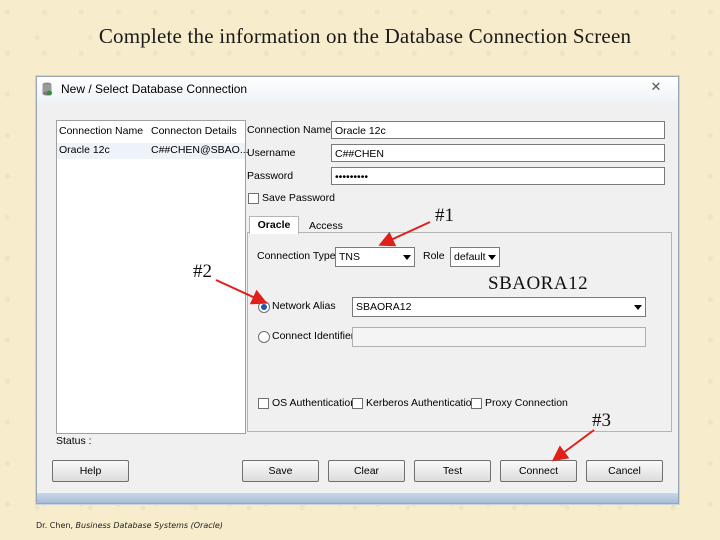  What do you see at coordinates (476, 403) in the screenshot?
I see `proxy-connection-checkbox` at bounding box center [476, 403].